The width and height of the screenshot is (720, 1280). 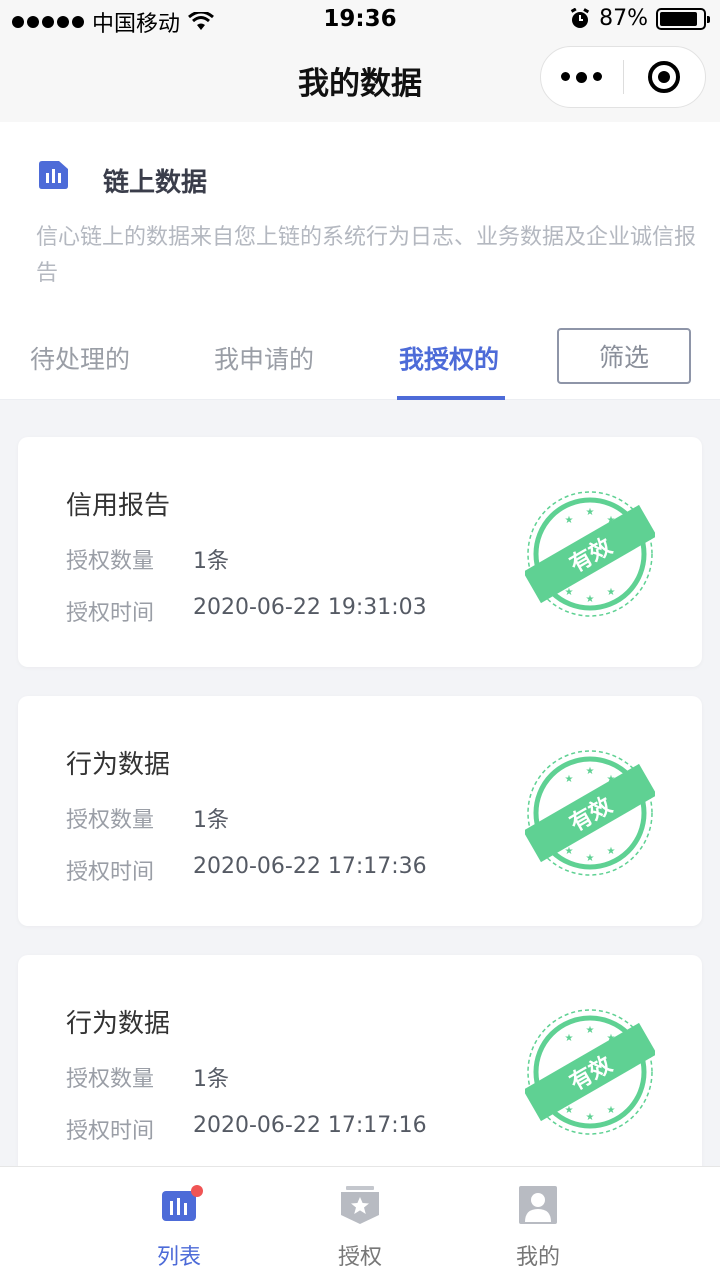 I want to click on active-tab-indicator, so click(x=451, y=398).